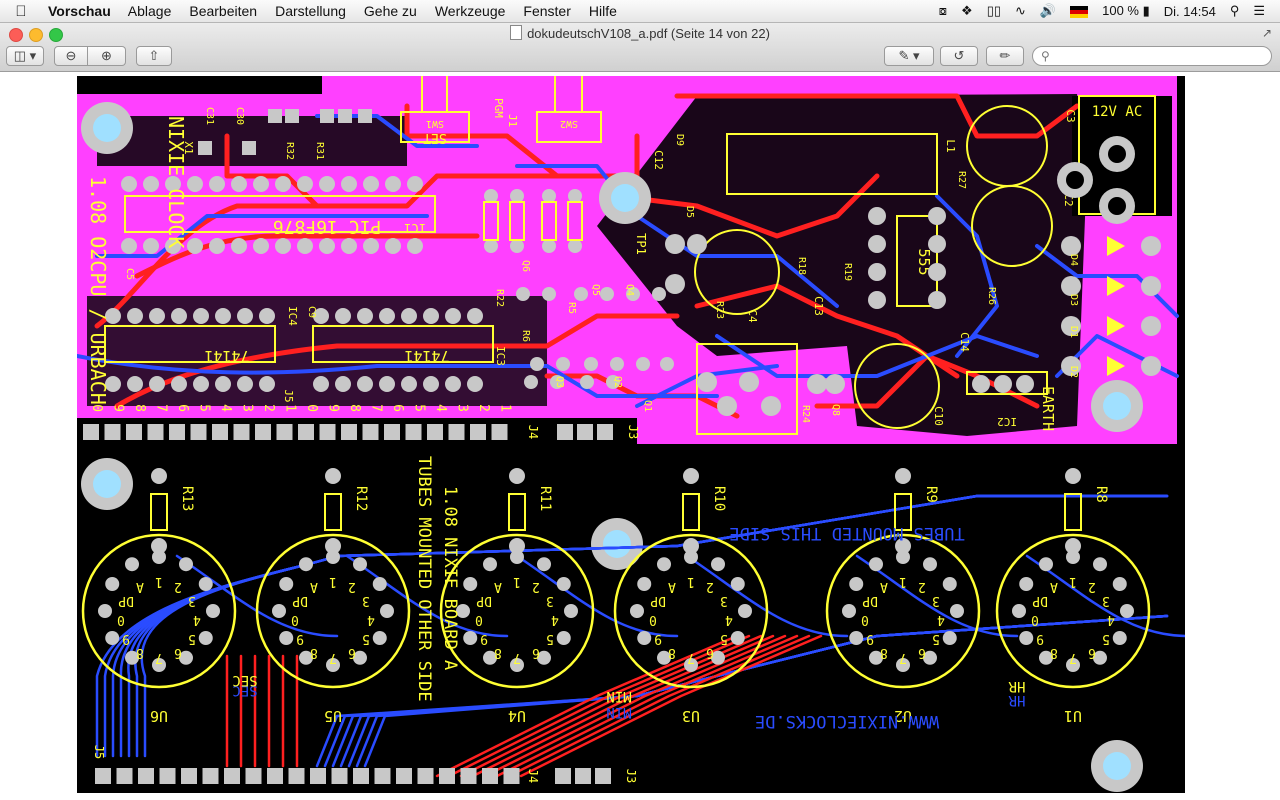 This screenshot has width=1280, height=800. What do you see at coordinates (1117, 766) in the screenshot?
I see `mounting-hole-drill` at bounding box center [1117, 766].